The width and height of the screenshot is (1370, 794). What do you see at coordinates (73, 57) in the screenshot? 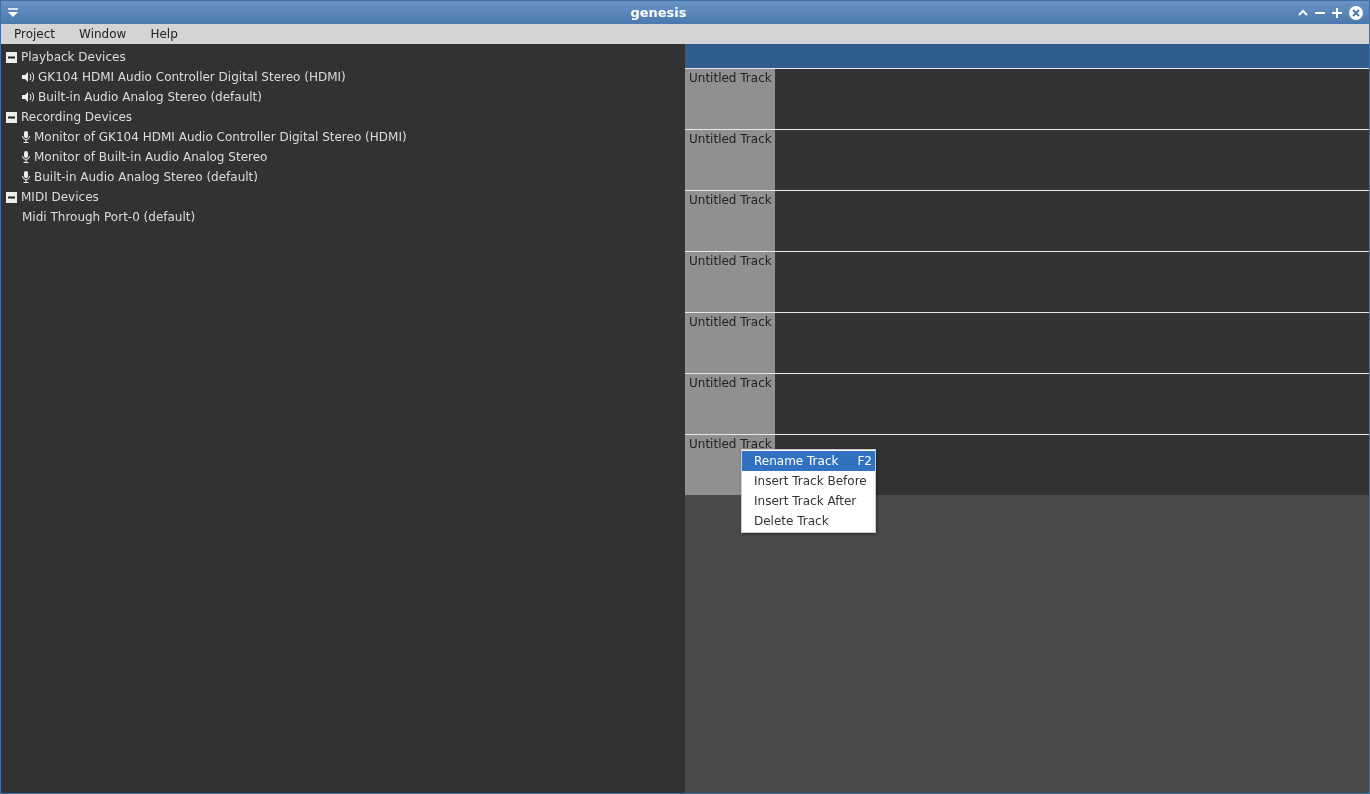
I see `tree-group-label: Playback Devices` at bounding box center [73, 57].